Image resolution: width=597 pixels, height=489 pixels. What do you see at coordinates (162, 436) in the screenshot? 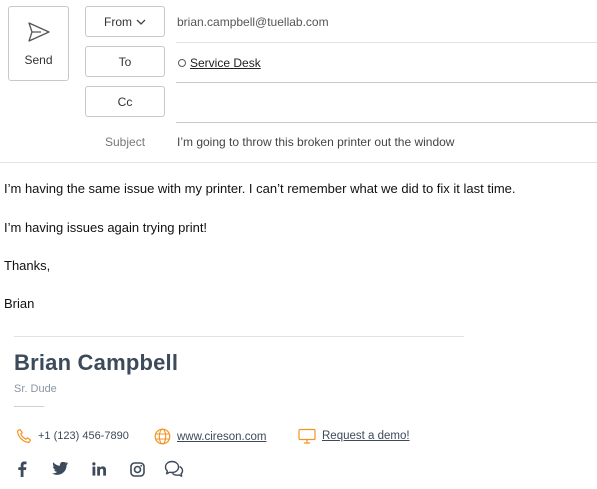
I see `globe-icon` at bounding box center [162, 436].